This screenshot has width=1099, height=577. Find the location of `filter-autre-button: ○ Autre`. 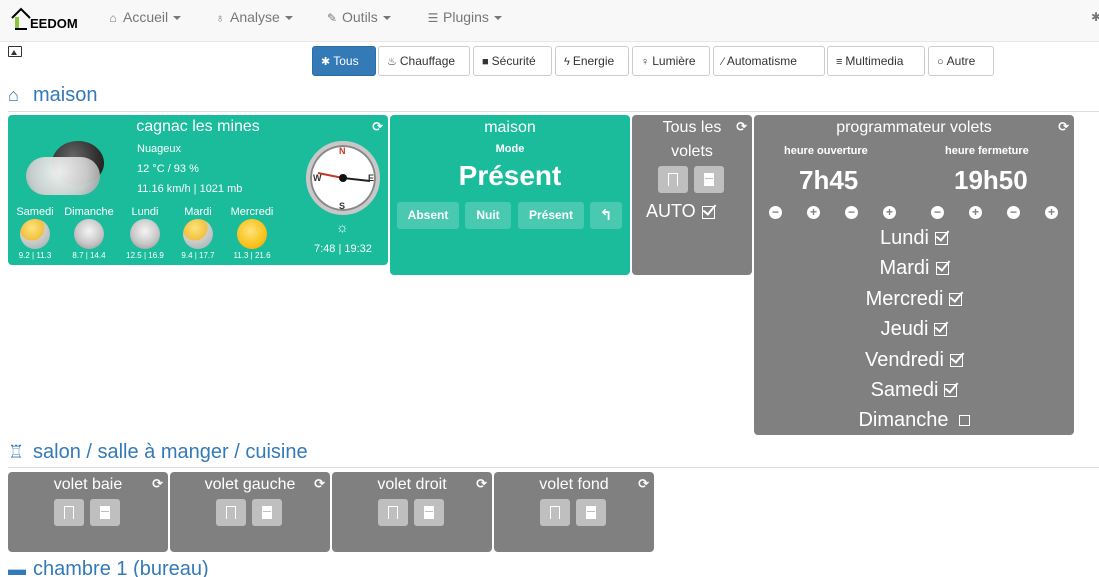

filter-autre-button: ○ Autre is located at coordinates (961, 61).